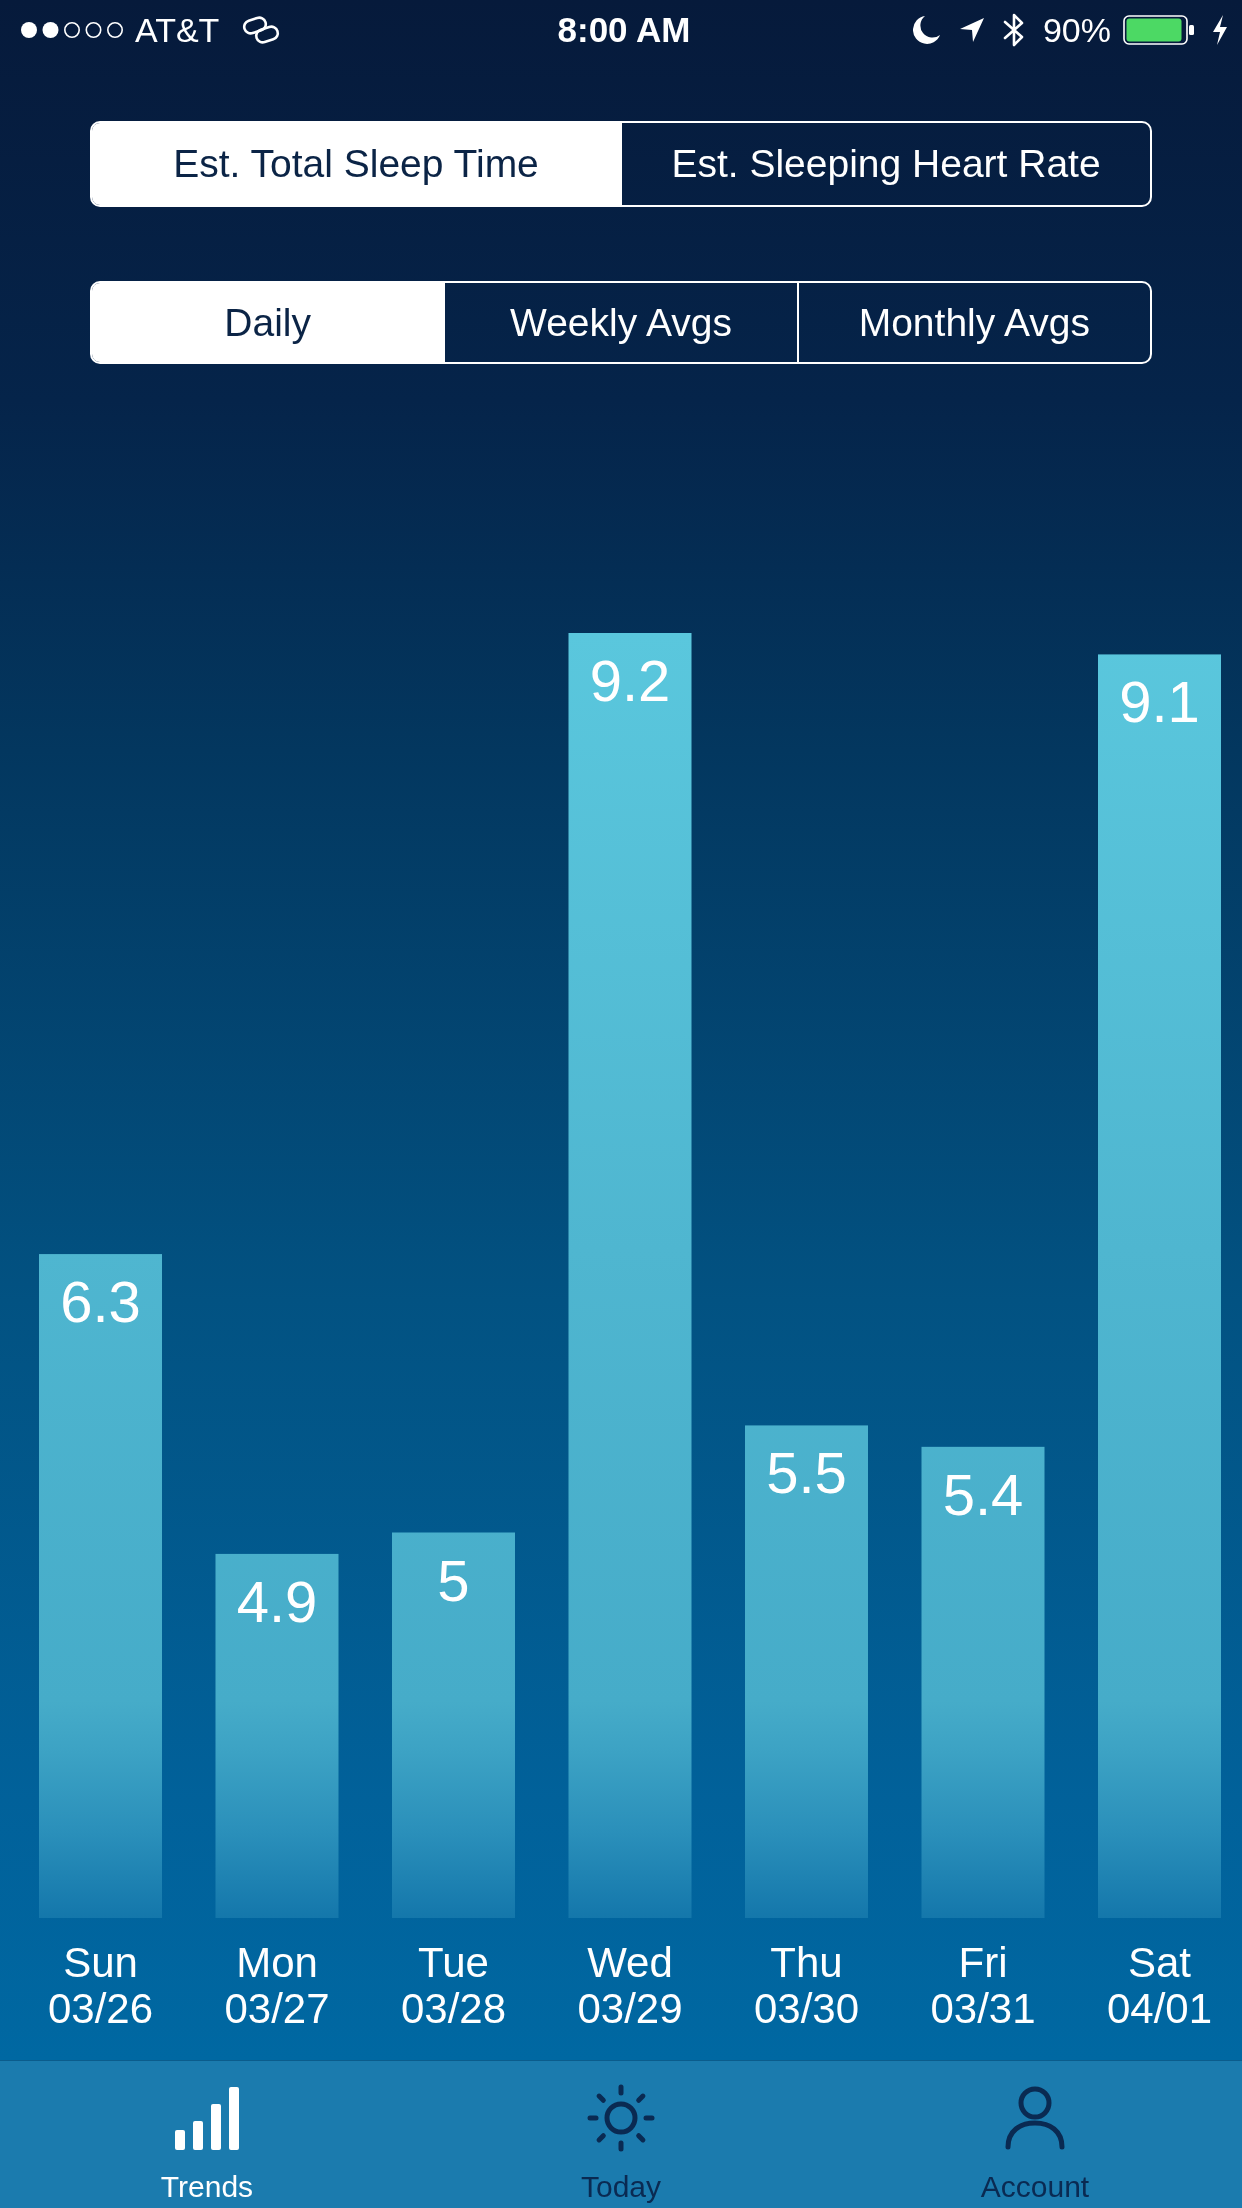 The width and height of the screenshot is (1242, 2208). What do you see at coordinates (1013, 30) in the screenshot?
I see `bluetooth-icon` at bounding box center [1013, 30].